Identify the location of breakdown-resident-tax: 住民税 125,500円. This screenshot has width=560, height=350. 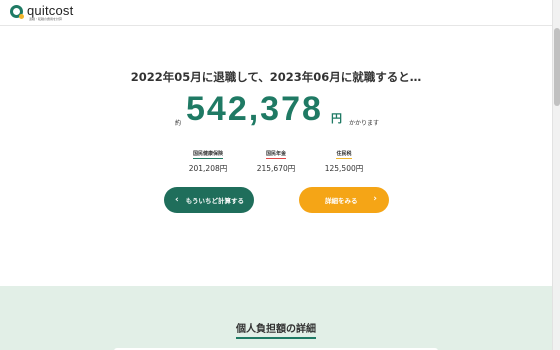
(344, 157).